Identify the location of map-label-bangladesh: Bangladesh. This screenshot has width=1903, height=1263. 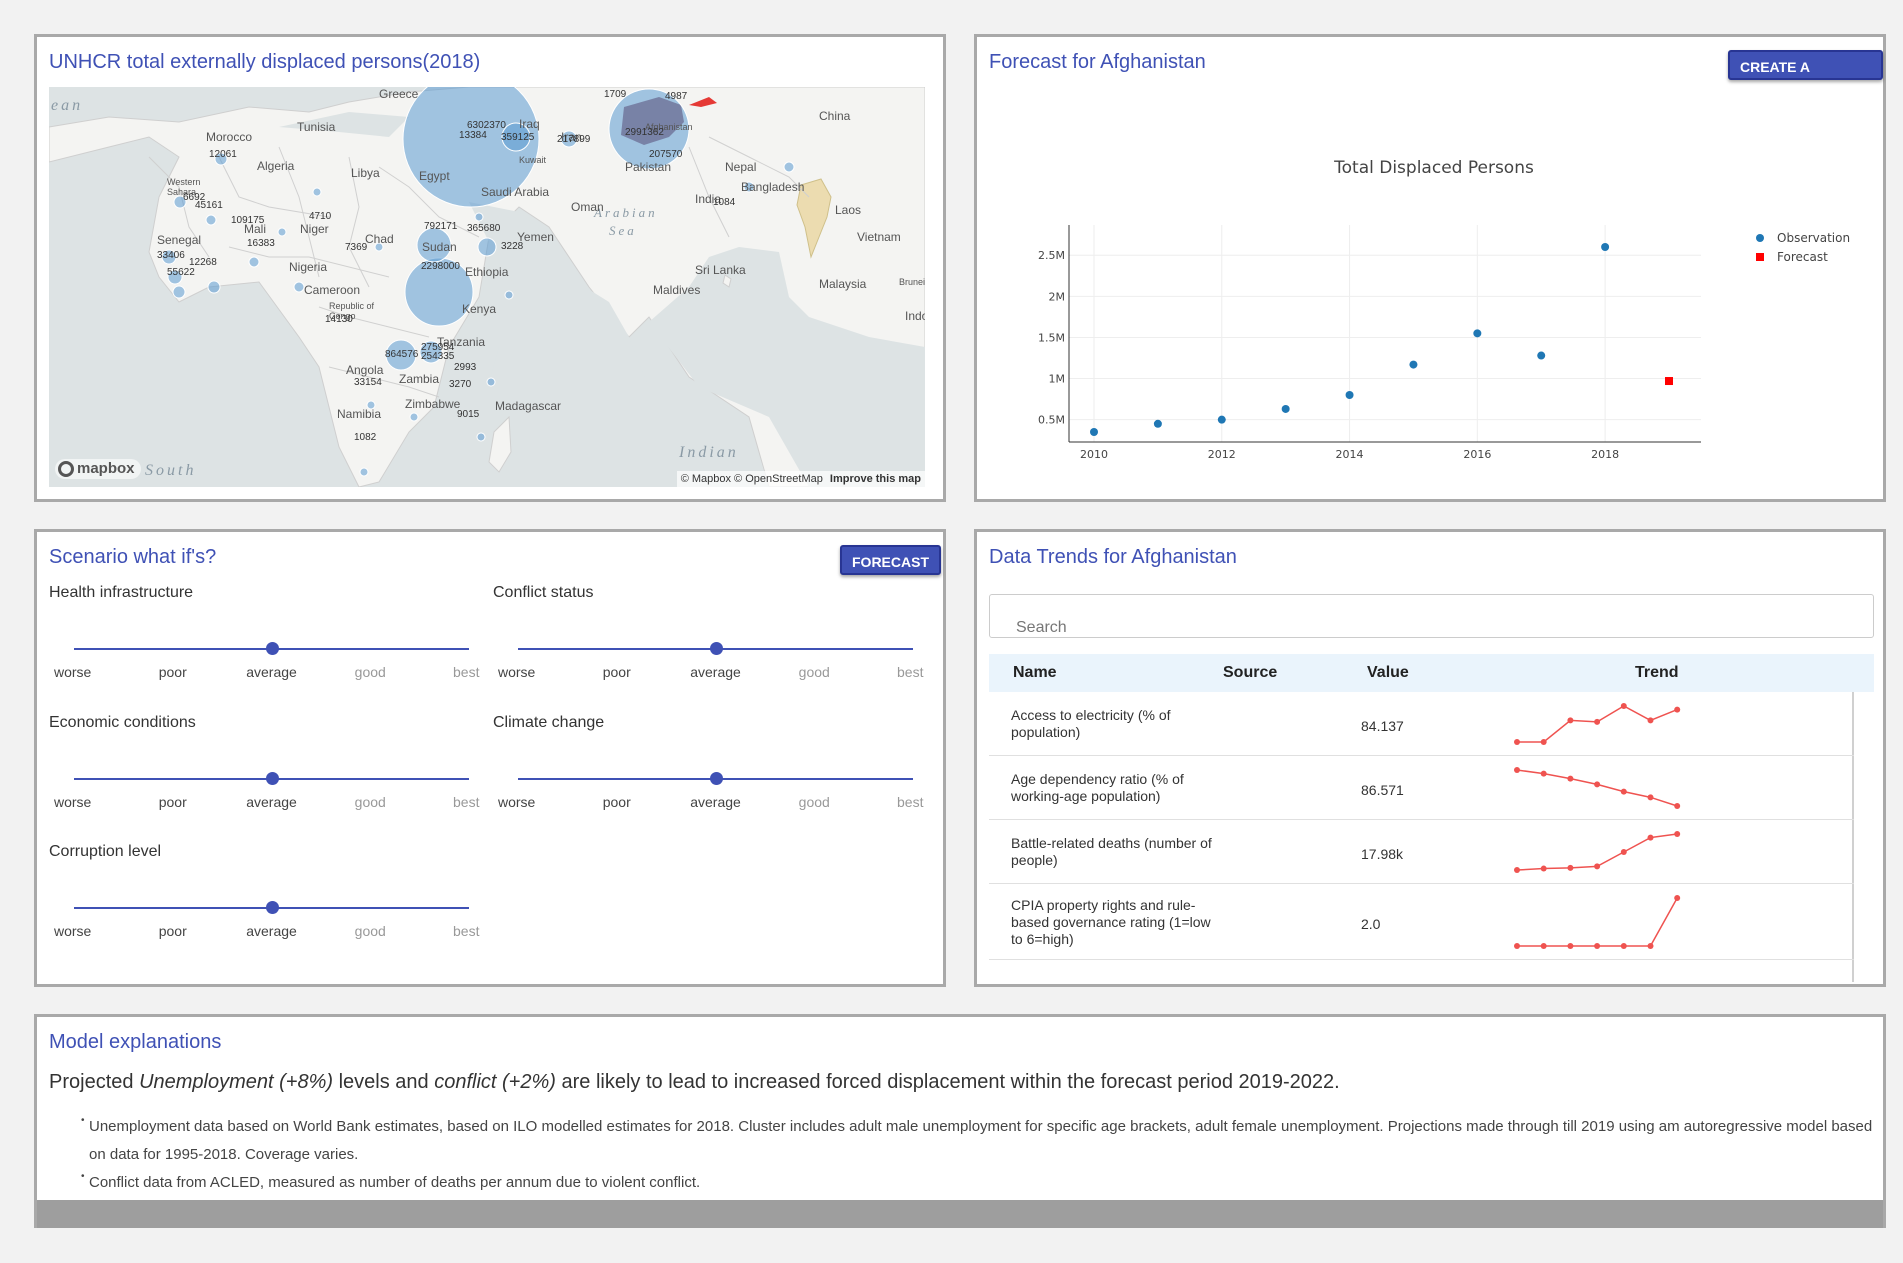
(773, 187).